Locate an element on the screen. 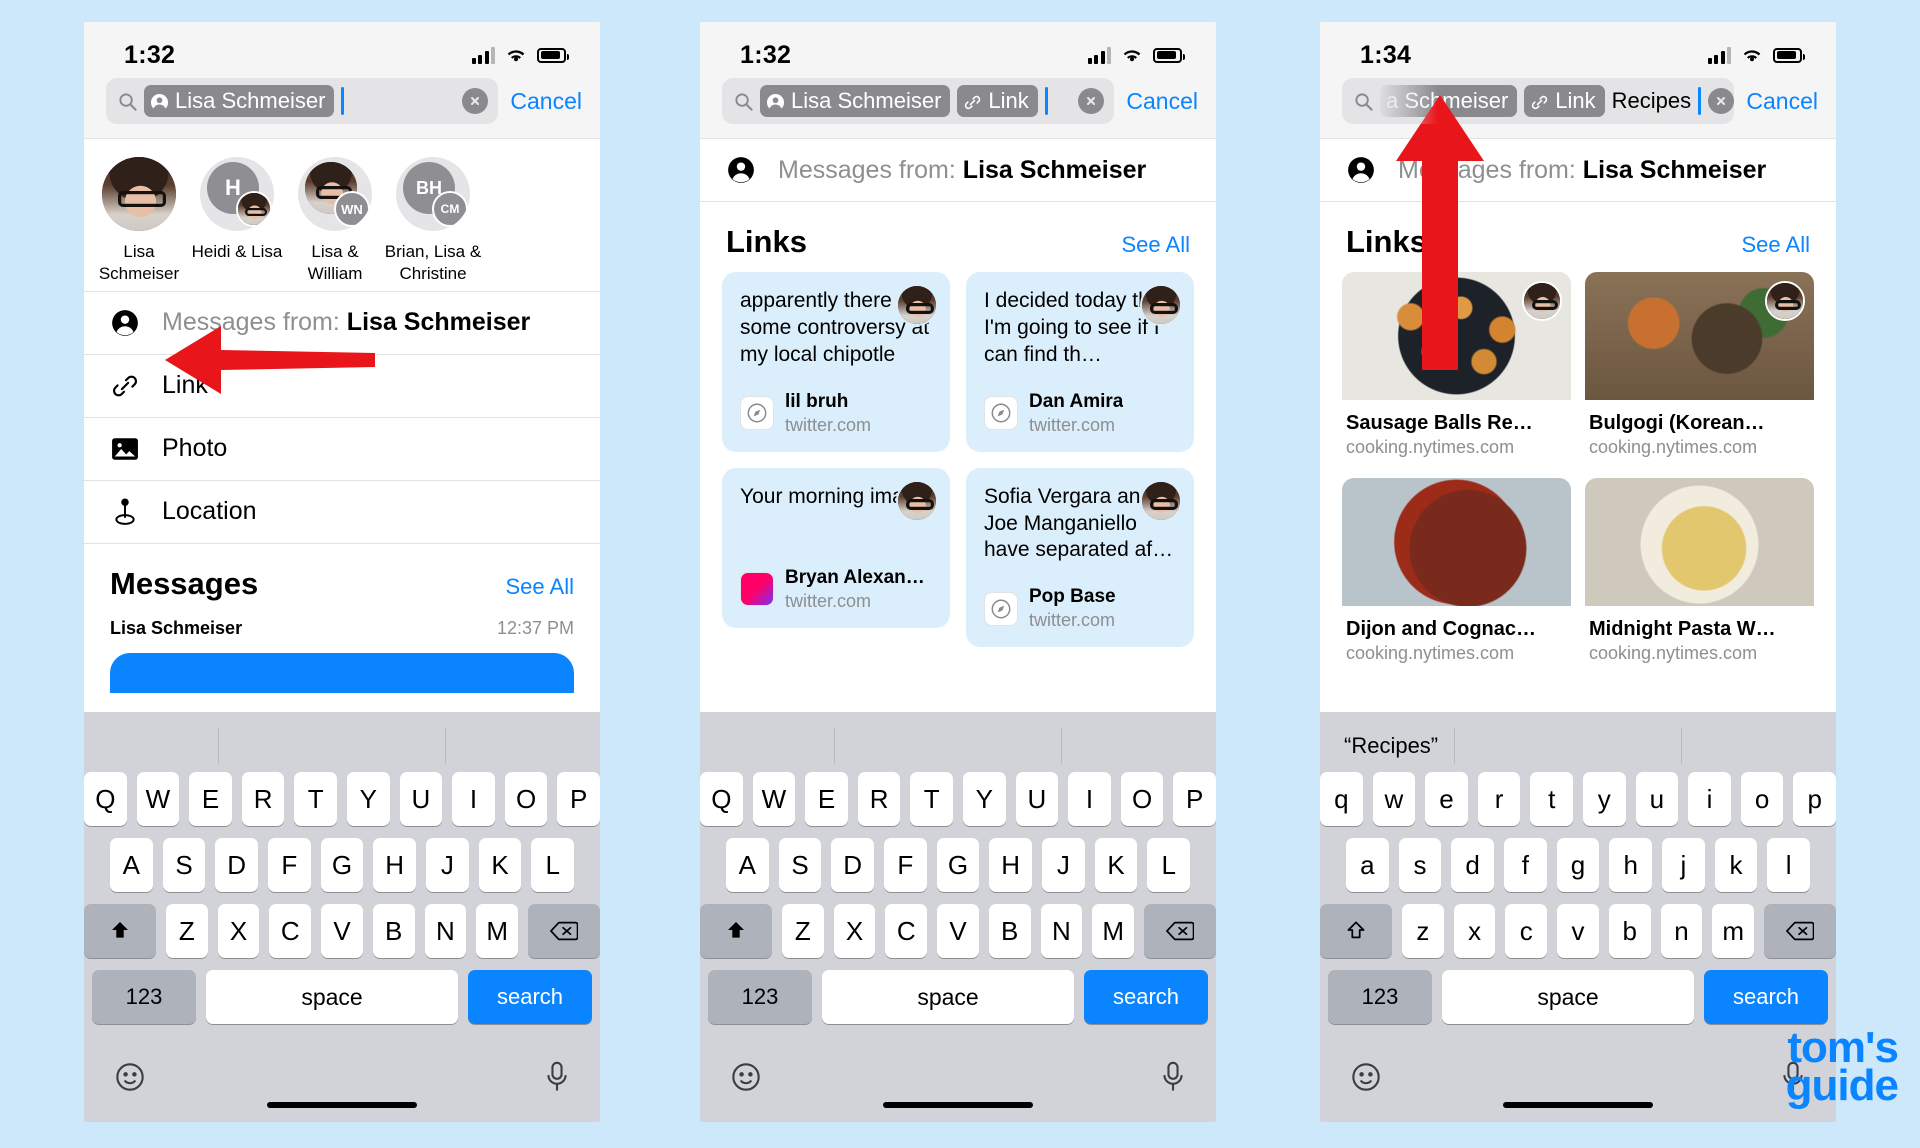 The image size is (1920, 1148). key: w is located at coordinates (1394, 799).